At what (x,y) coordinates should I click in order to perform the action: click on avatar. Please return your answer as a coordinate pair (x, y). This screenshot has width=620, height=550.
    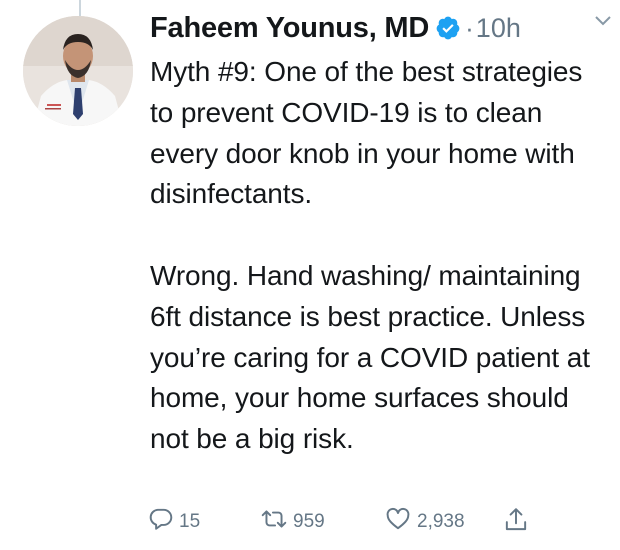
    Looking at the image, I should click on (78, 71).